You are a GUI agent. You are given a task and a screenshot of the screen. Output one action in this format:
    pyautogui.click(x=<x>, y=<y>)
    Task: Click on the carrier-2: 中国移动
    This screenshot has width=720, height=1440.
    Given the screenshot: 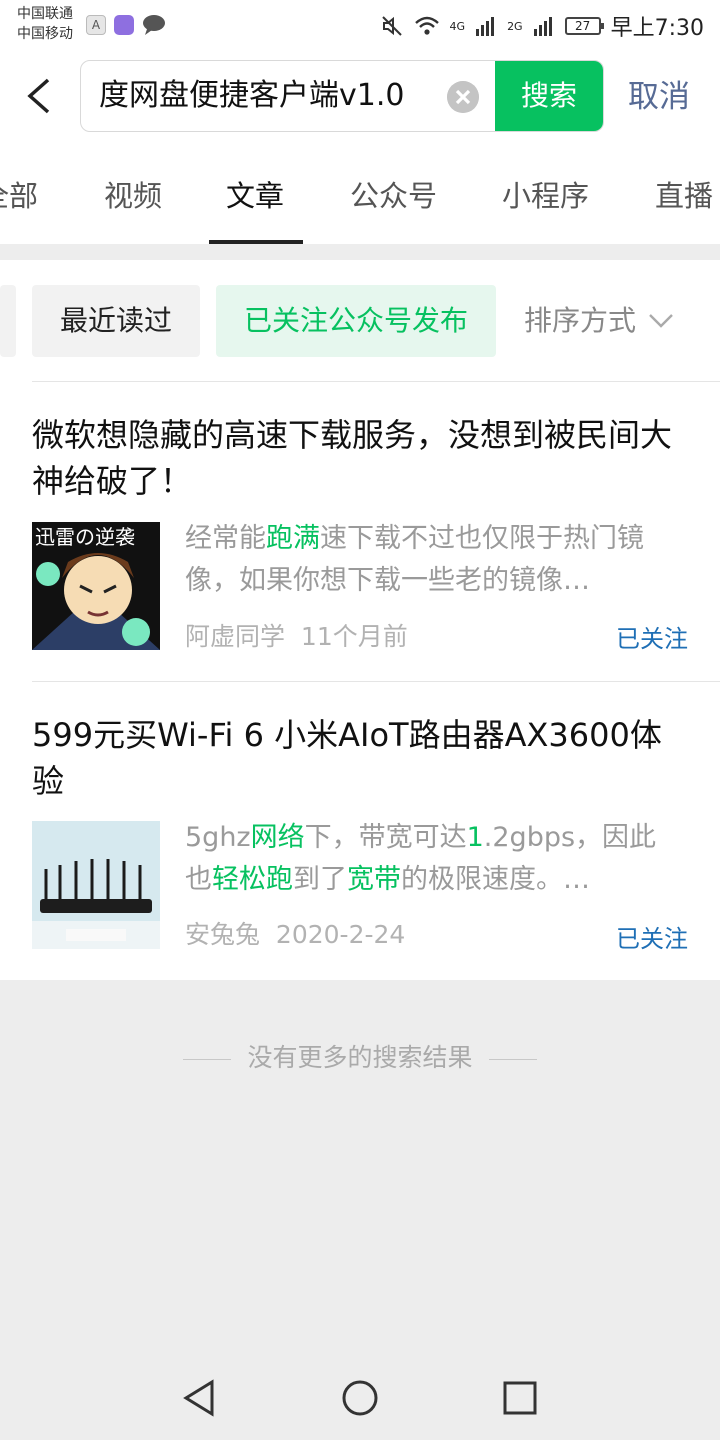 What is the action you would take?
    pyautogui.click(x=45, y=34)
    